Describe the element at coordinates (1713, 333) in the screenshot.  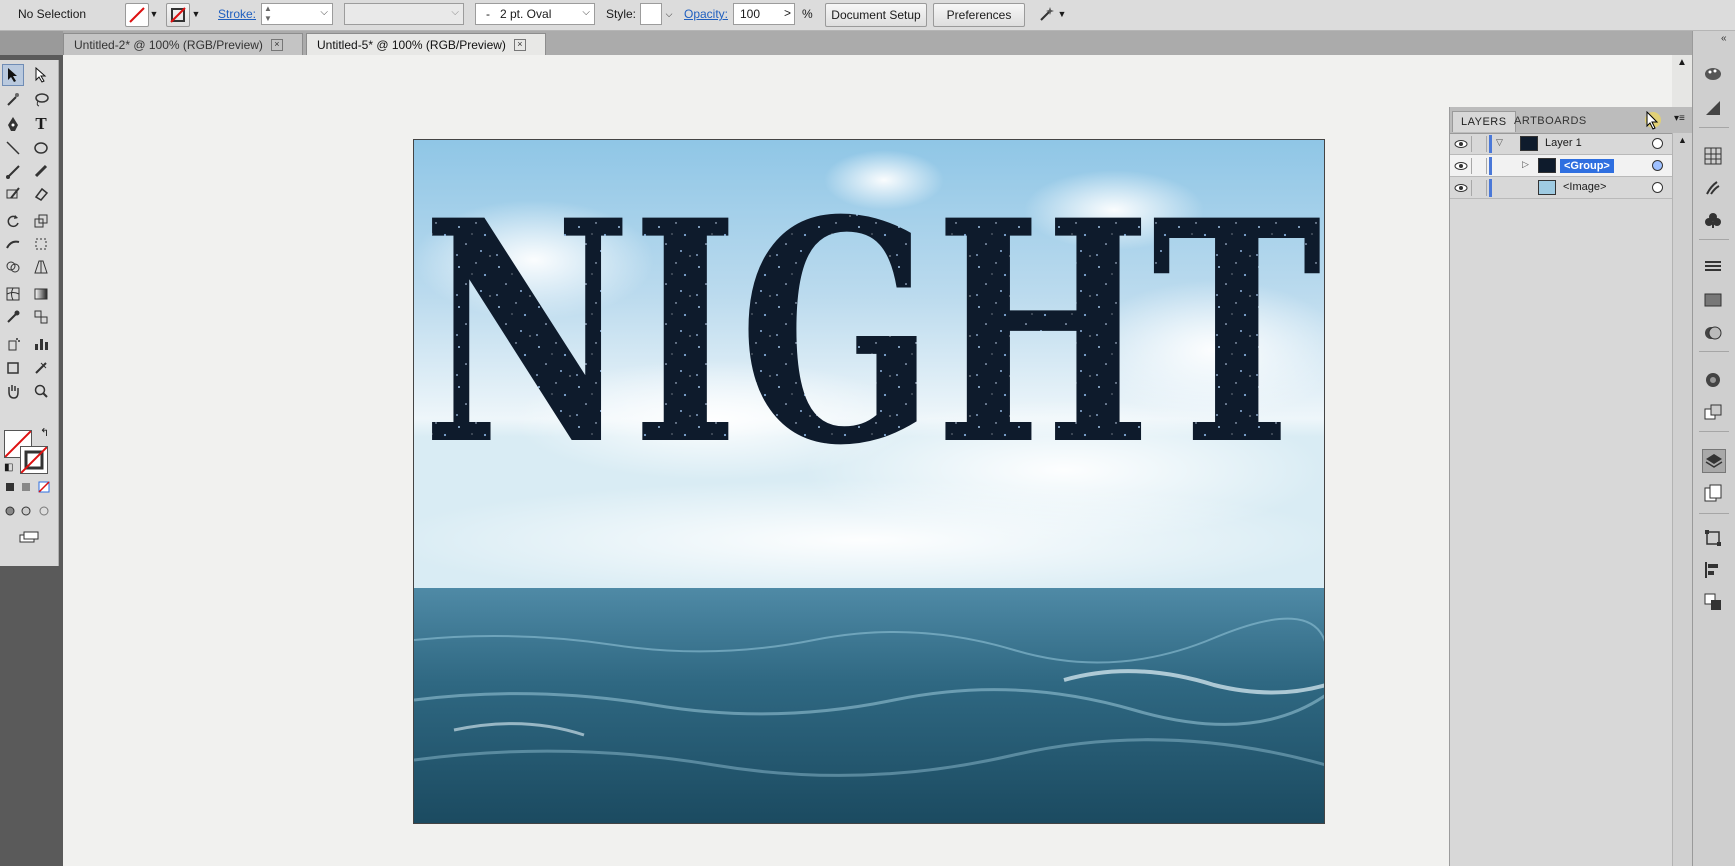
I see `transparency-icon` at that location.